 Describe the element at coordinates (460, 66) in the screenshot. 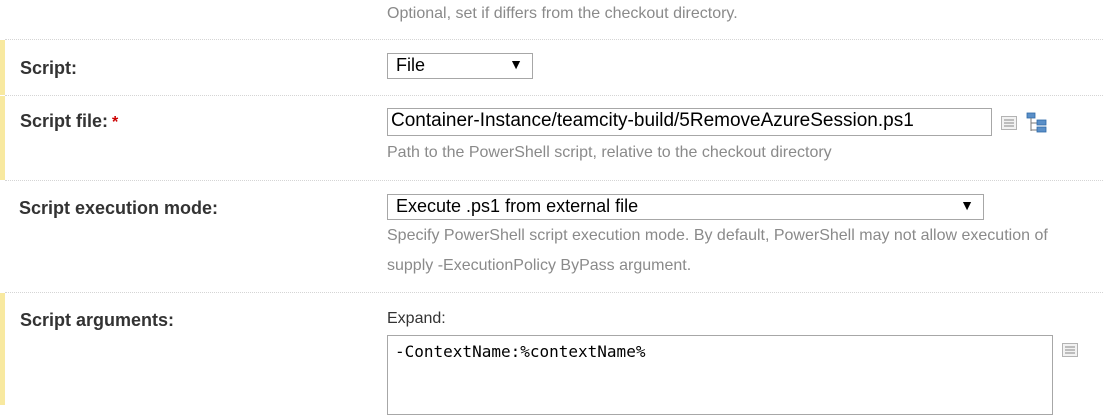

I see `script-type-select: File ▼` at that location.